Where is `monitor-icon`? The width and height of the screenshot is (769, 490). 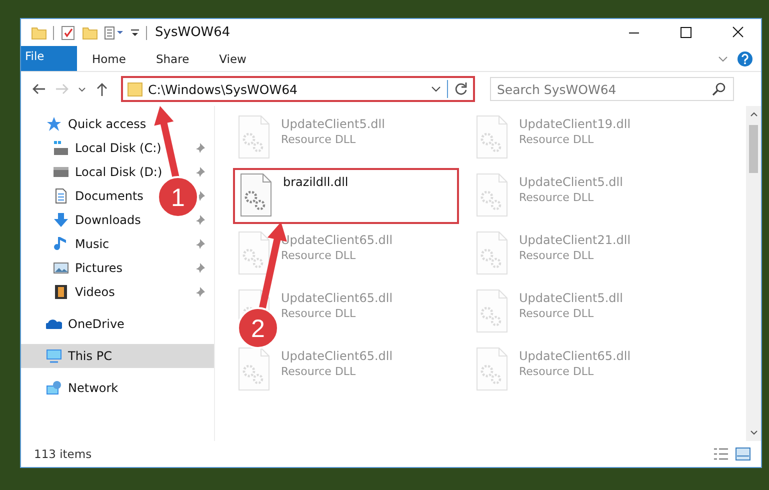
monitor-icon is located at coordinates (54, 356).